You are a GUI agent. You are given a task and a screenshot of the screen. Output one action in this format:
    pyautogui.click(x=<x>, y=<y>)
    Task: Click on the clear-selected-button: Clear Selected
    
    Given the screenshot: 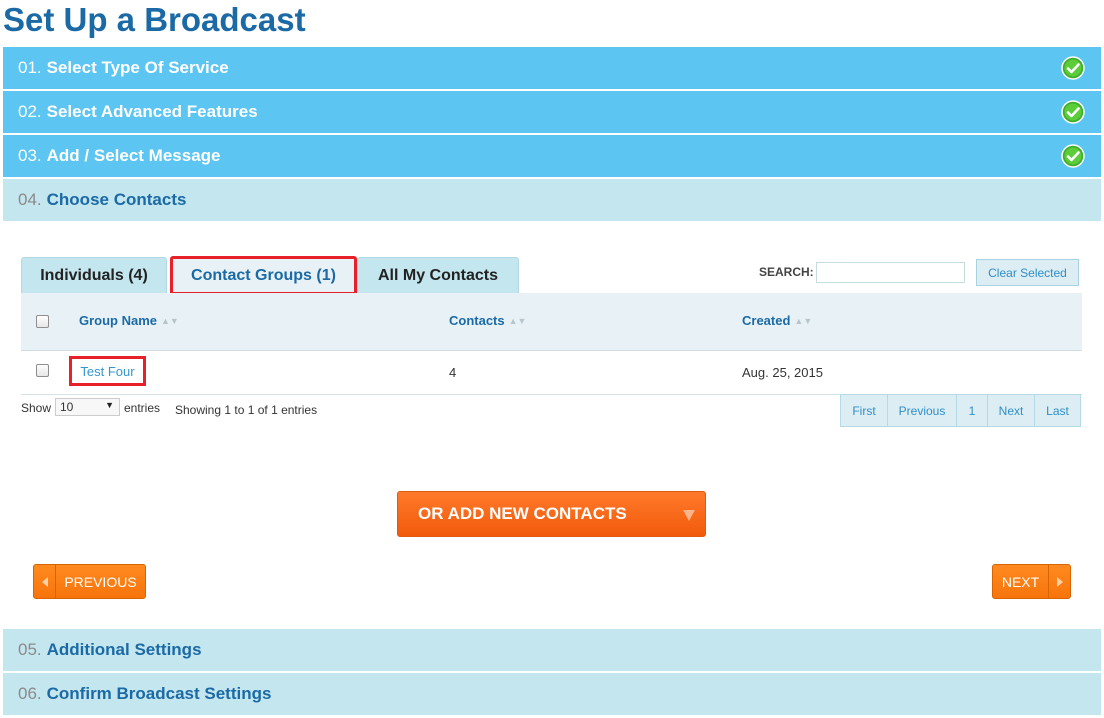 What is the action you would take?
    pyautogui.click(x=1027, y=272)
    